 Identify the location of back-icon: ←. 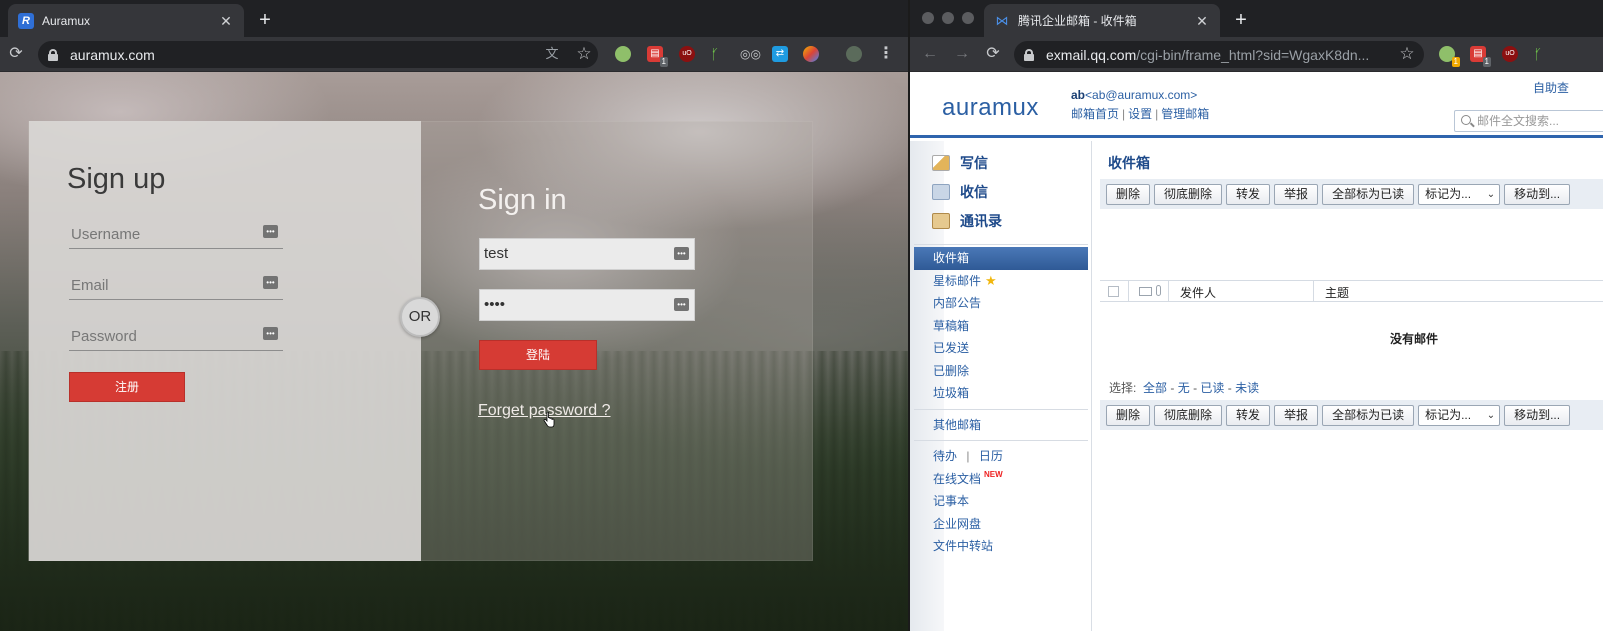
(930, 54).